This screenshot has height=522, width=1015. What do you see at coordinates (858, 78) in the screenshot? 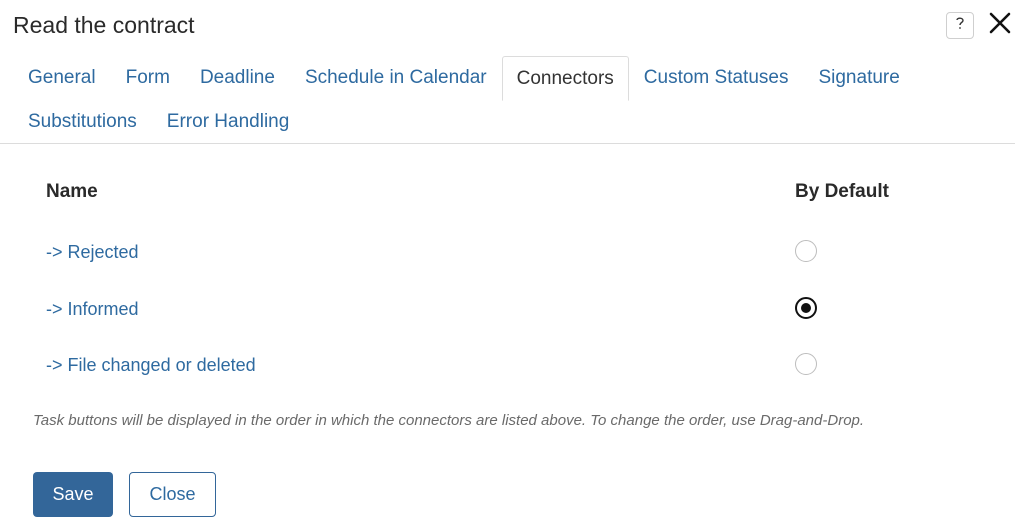
I see `tab-signature: Signature` at bounding box center [858, 78].